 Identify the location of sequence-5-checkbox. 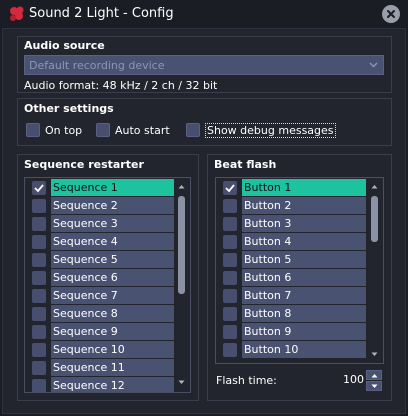
(39, 260).